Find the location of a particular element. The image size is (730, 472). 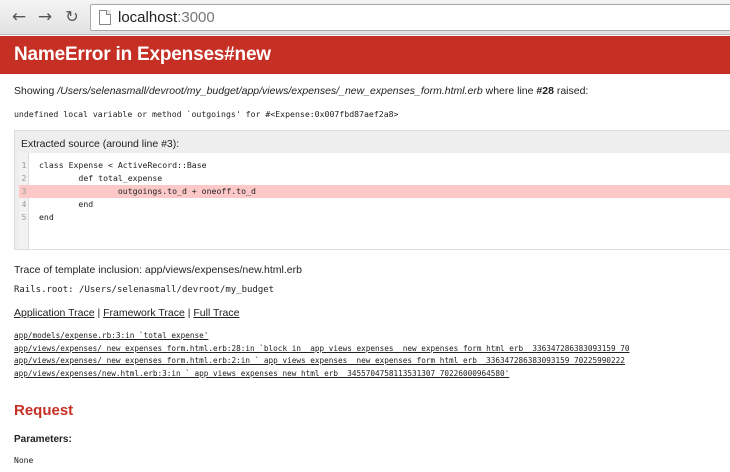

reload-icon: ↻ is located at coordinates (72, 17).